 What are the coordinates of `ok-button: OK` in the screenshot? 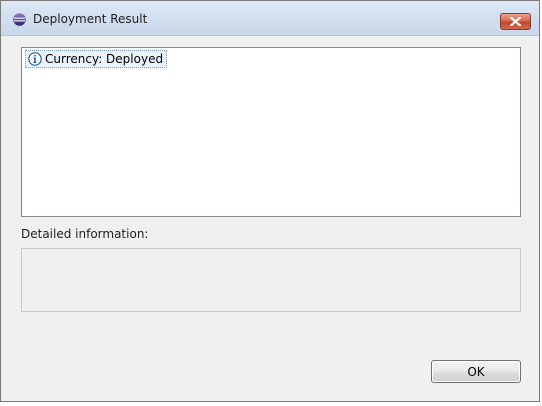 It's located at (476, 371).